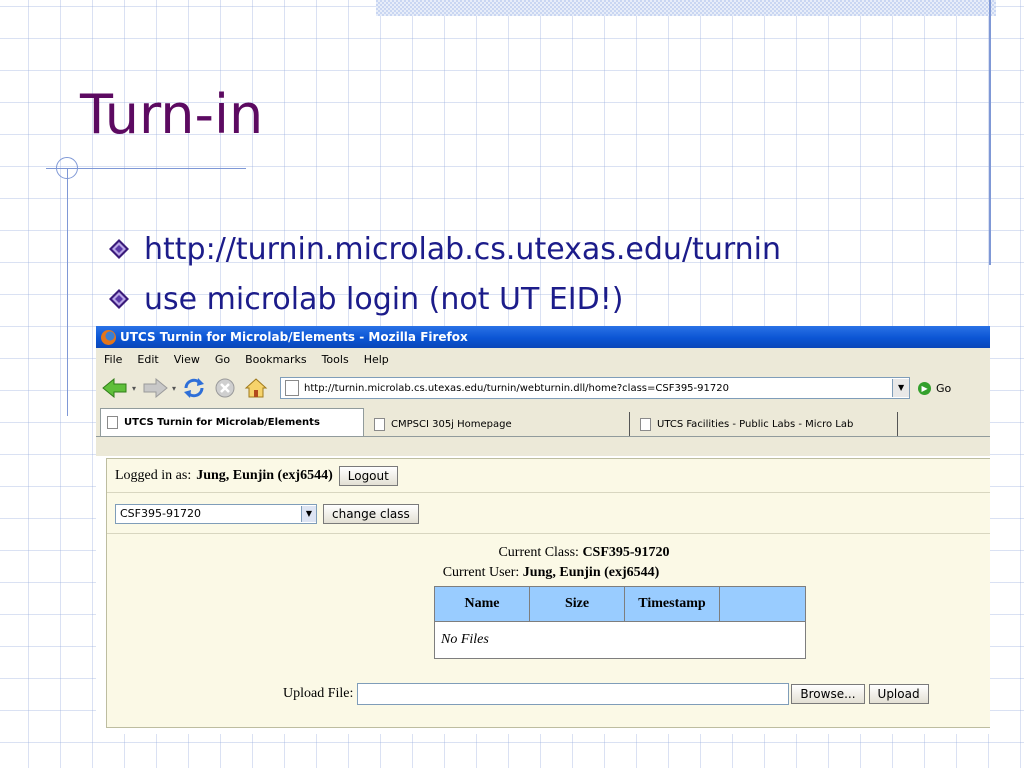 The height and width of the screenshot is (768, 1024). What do you see at coordinates (134, 388) in the screenshot?
I see `back-dropdown-icon: ▾` at bounding box center [134, 388].